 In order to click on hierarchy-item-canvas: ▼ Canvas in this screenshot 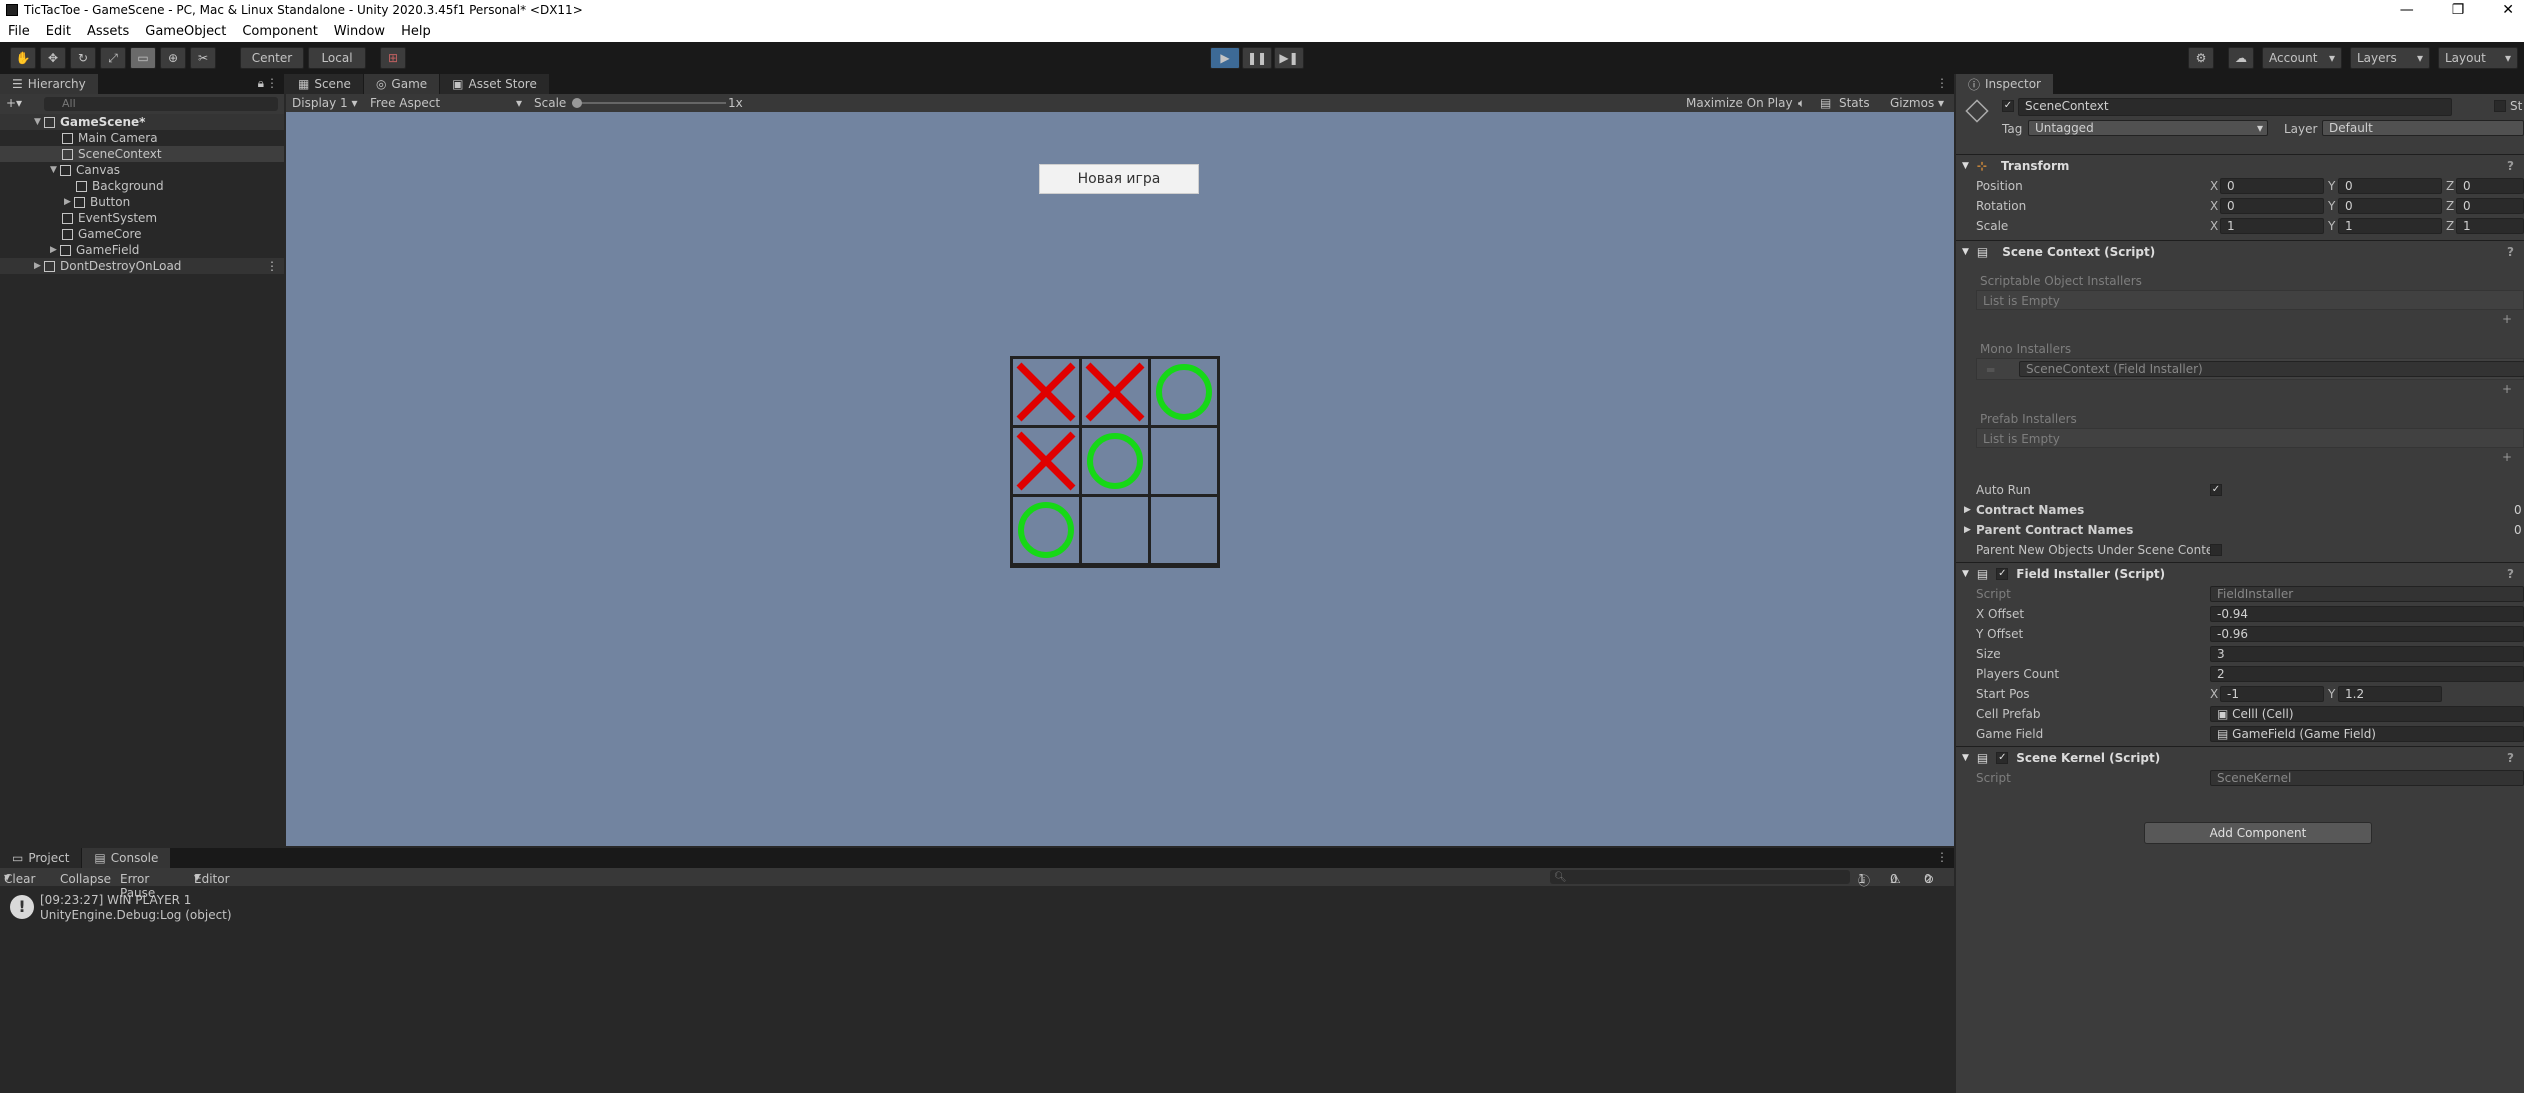, I will do `click(142, 170)`.